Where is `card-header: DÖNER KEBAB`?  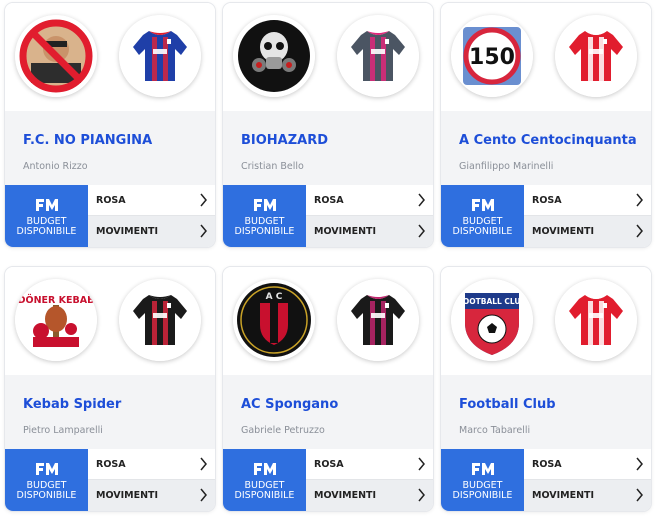
card-header: DÖNER KEBAB is located at coordinates (110, 321).